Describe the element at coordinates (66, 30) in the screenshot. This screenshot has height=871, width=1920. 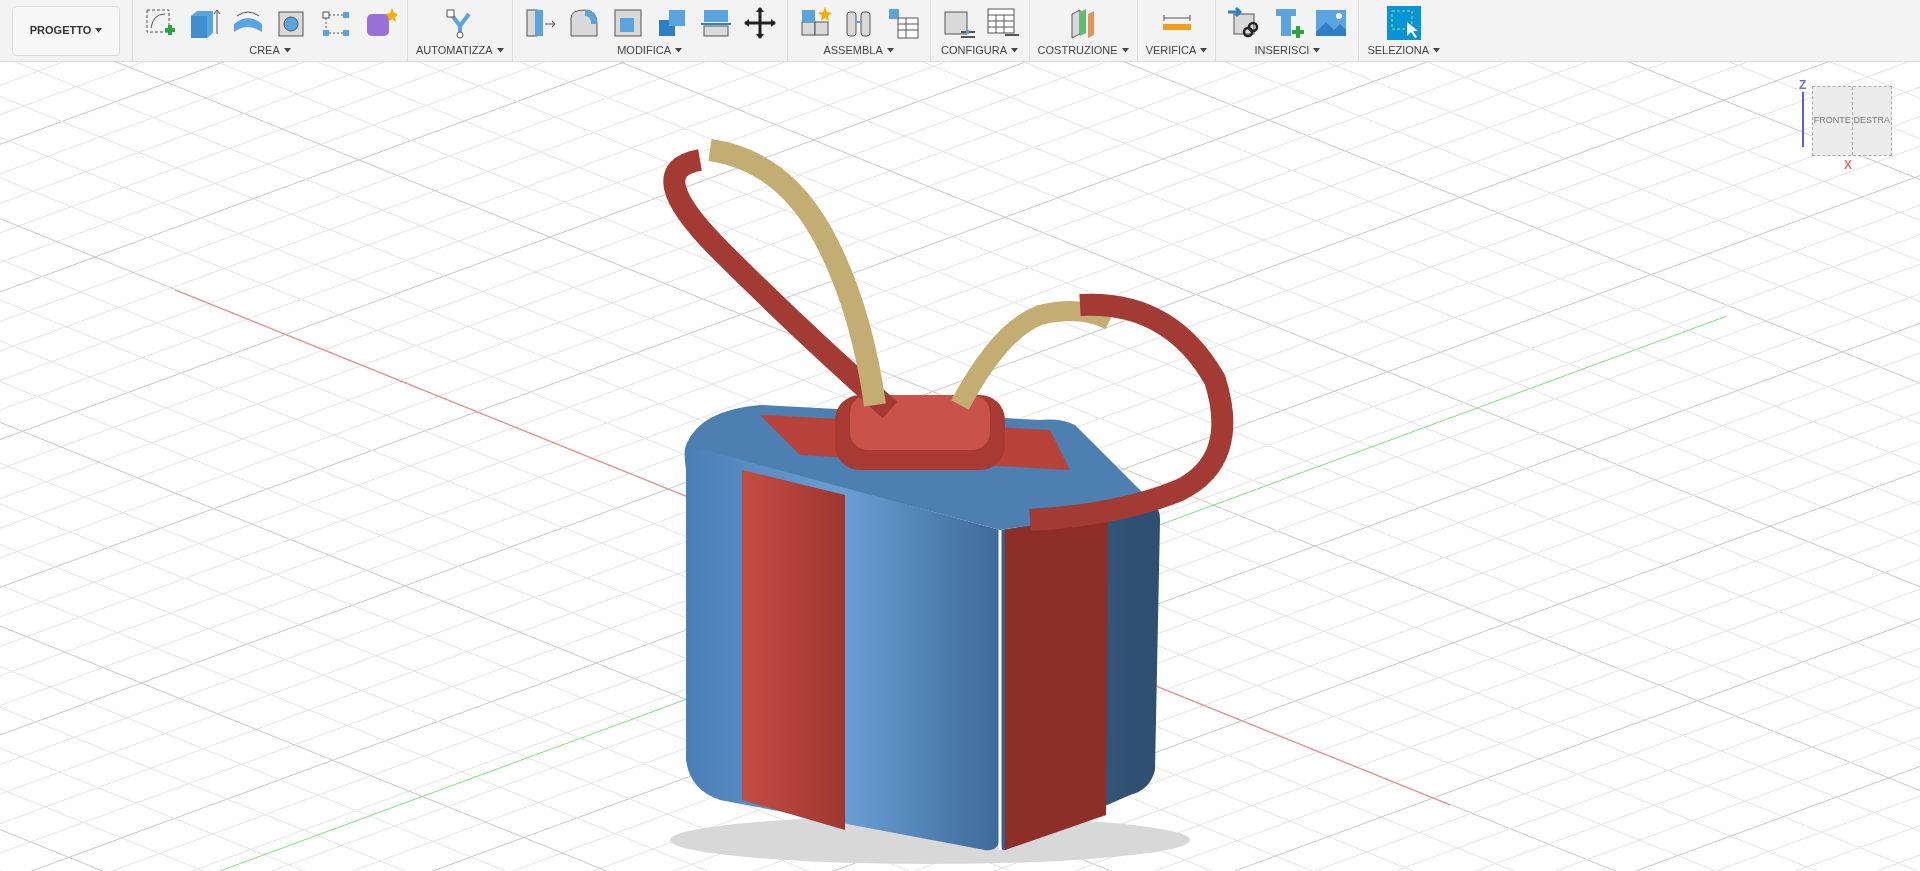
I see `project-menu-button: PROGETTO` at that location.